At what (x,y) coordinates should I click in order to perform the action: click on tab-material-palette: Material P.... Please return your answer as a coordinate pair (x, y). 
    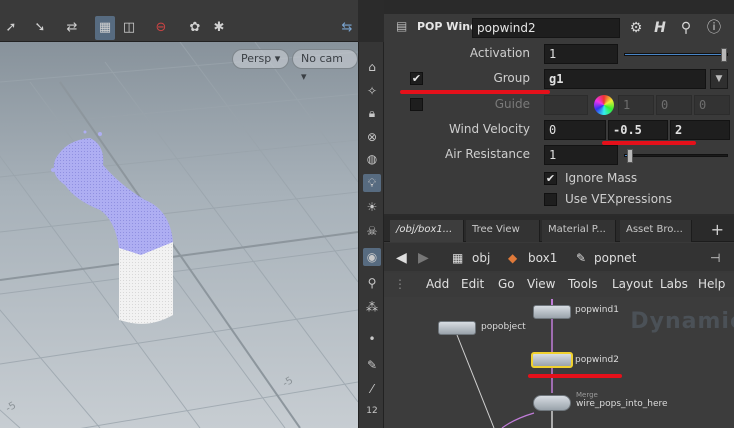
    Looking at the image, I should click on (579, 231).